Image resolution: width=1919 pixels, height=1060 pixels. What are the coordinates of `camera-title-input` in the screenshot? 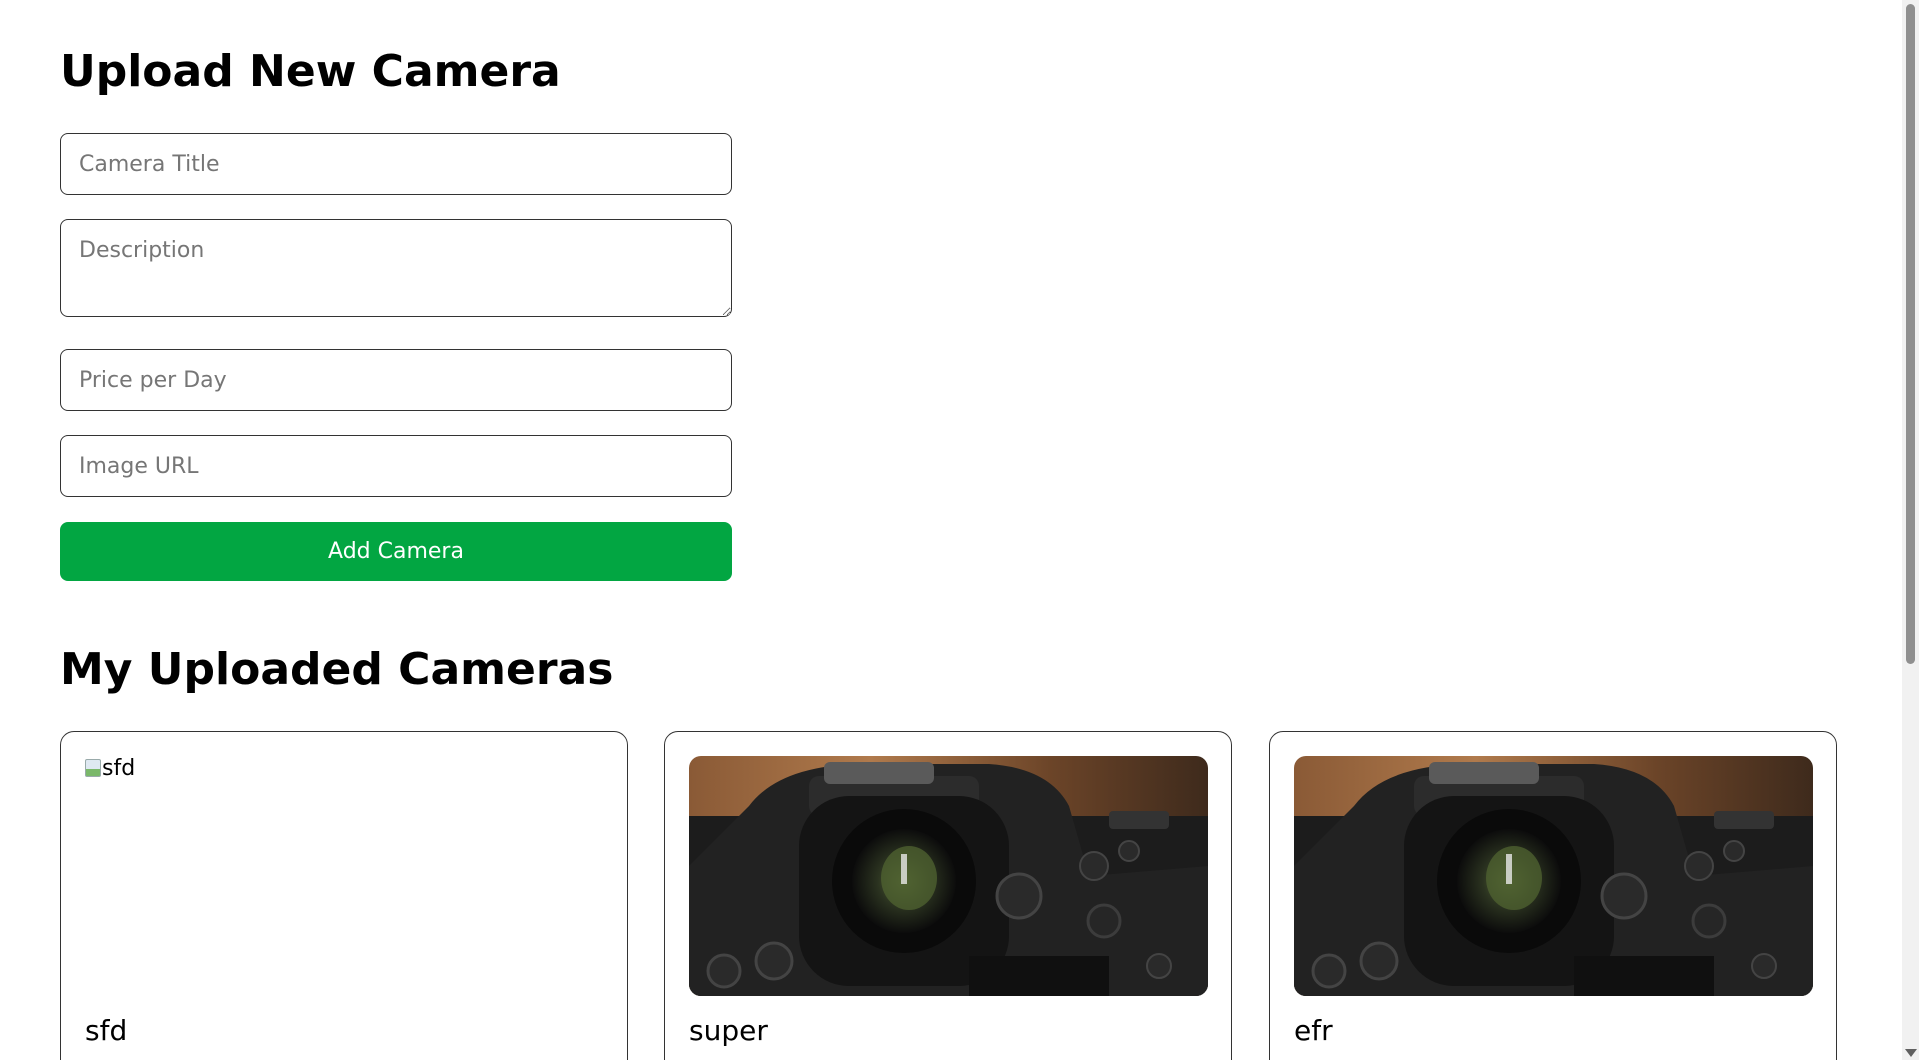 It's located at (396, 164).